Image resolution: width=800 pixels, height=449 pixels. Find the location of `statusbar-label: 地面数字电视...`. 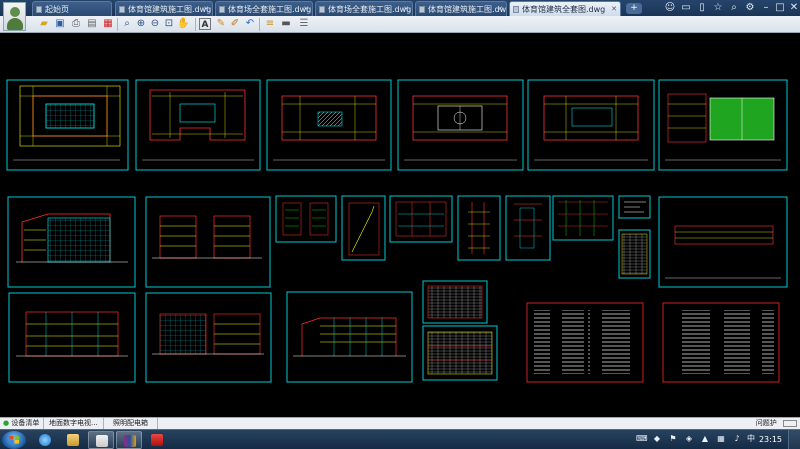

statusbar-label: 地面数字电视... is located at coordinates (73, 423).